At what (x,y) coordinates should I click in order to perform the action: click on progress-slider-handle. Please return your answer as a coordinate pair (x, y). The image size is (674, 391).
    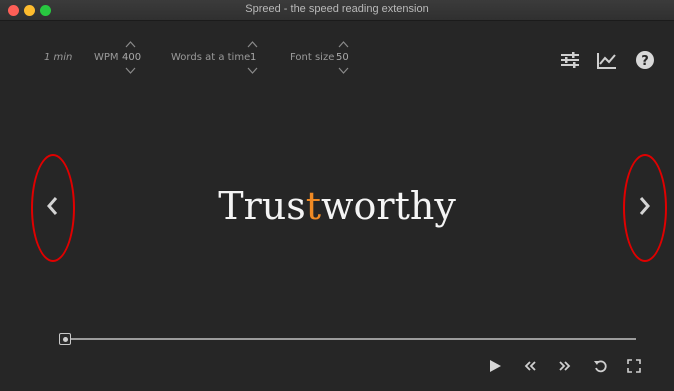
    Looking at the image, I should click on (65, 339).